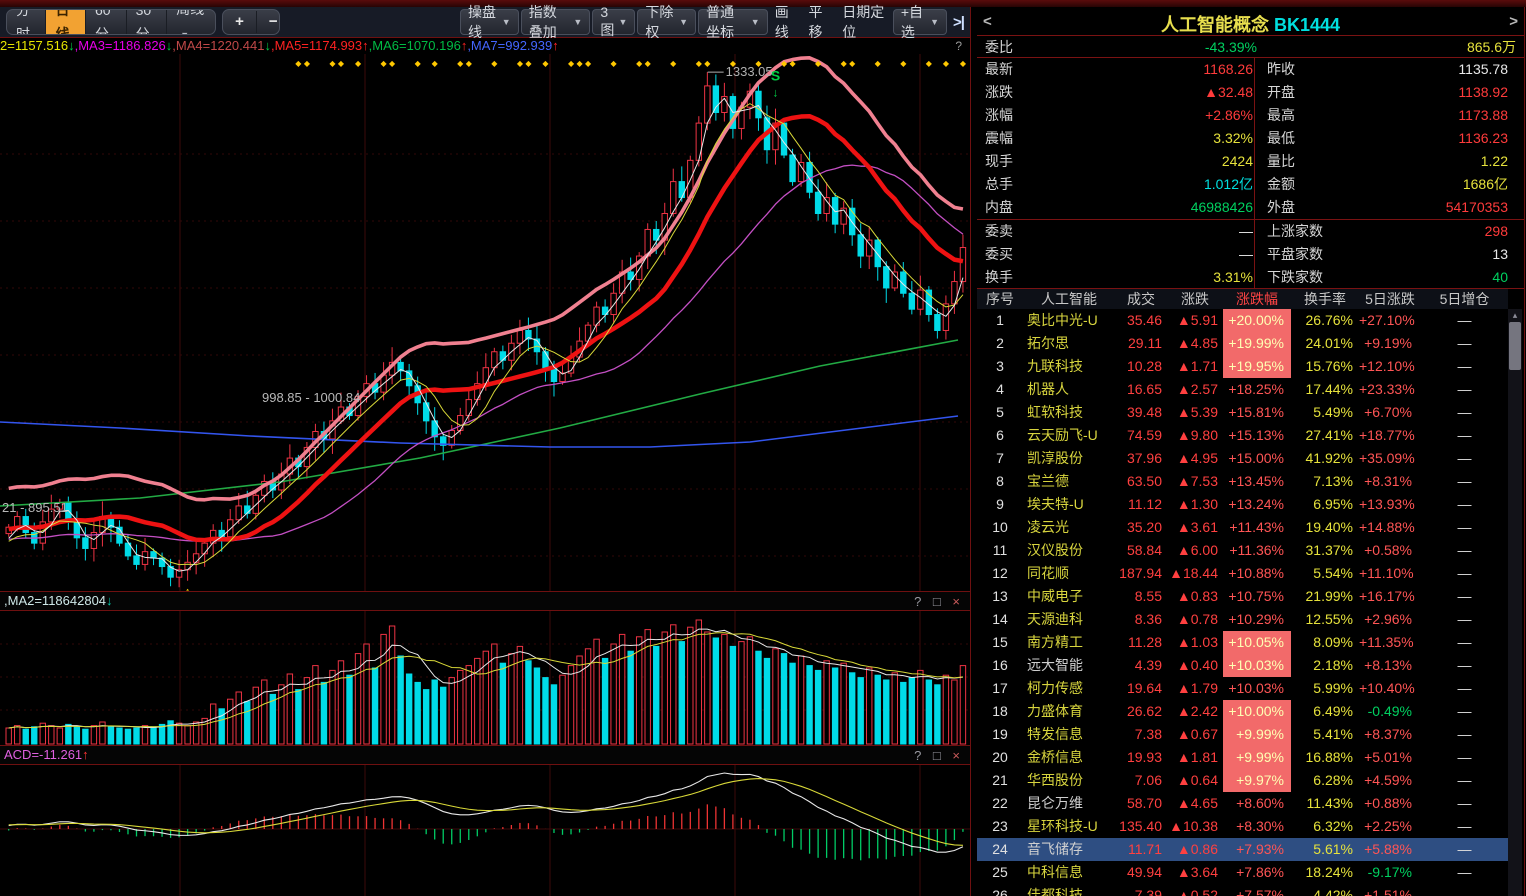 The height and width of the screenshot is (896, 1526). I want to click on table-cell: +8.31%, so click(1388, 481).